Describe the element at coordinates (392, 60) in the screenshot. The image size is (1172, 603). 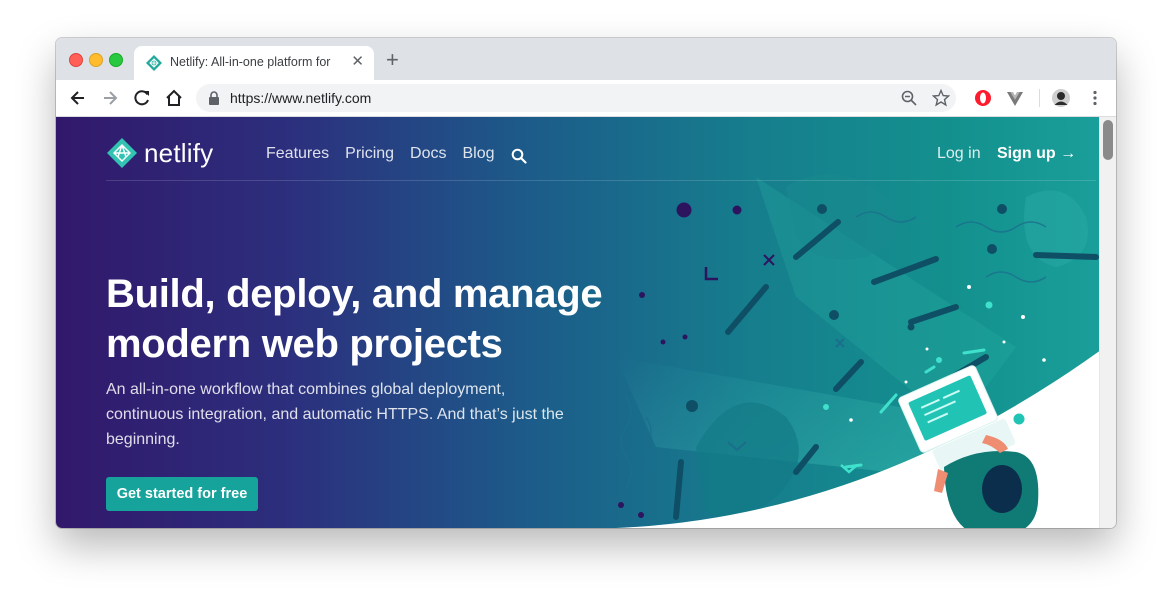
I see `new-tab-button: +` at that location.